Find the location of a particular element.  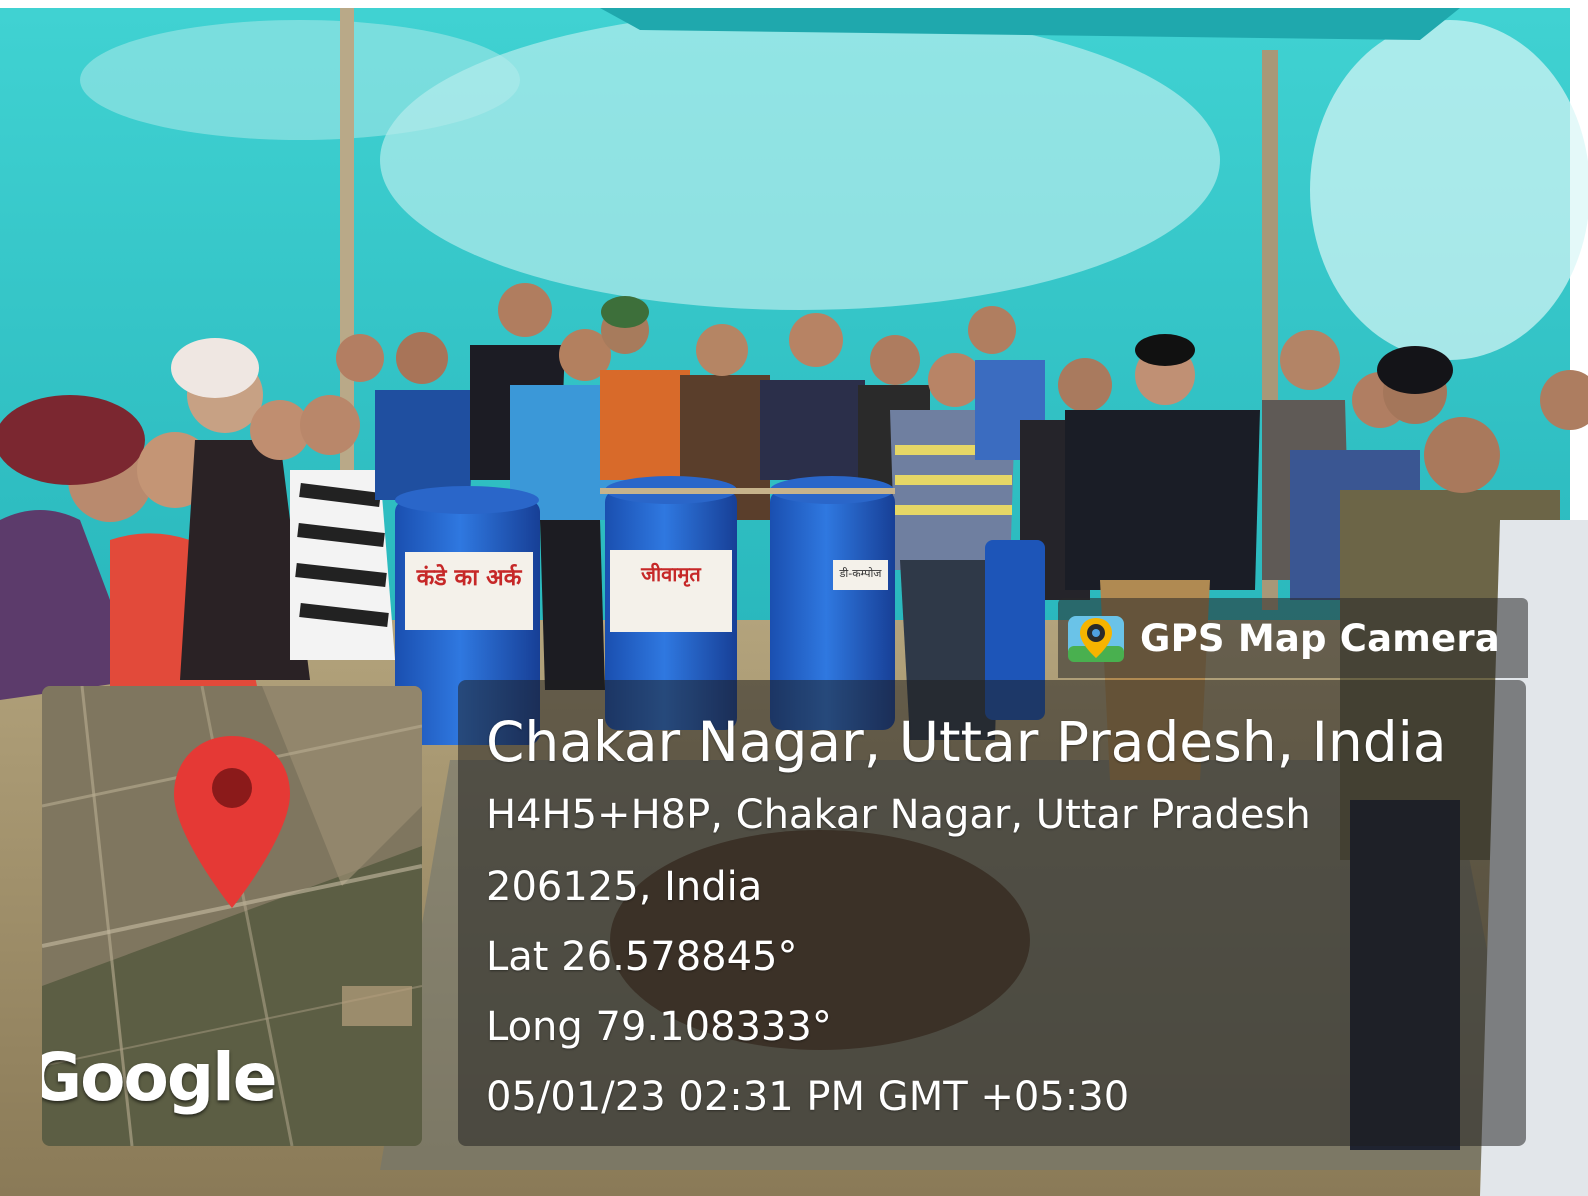

longitude-line: Long 79.108333° is located at coordinates (659, 1027).